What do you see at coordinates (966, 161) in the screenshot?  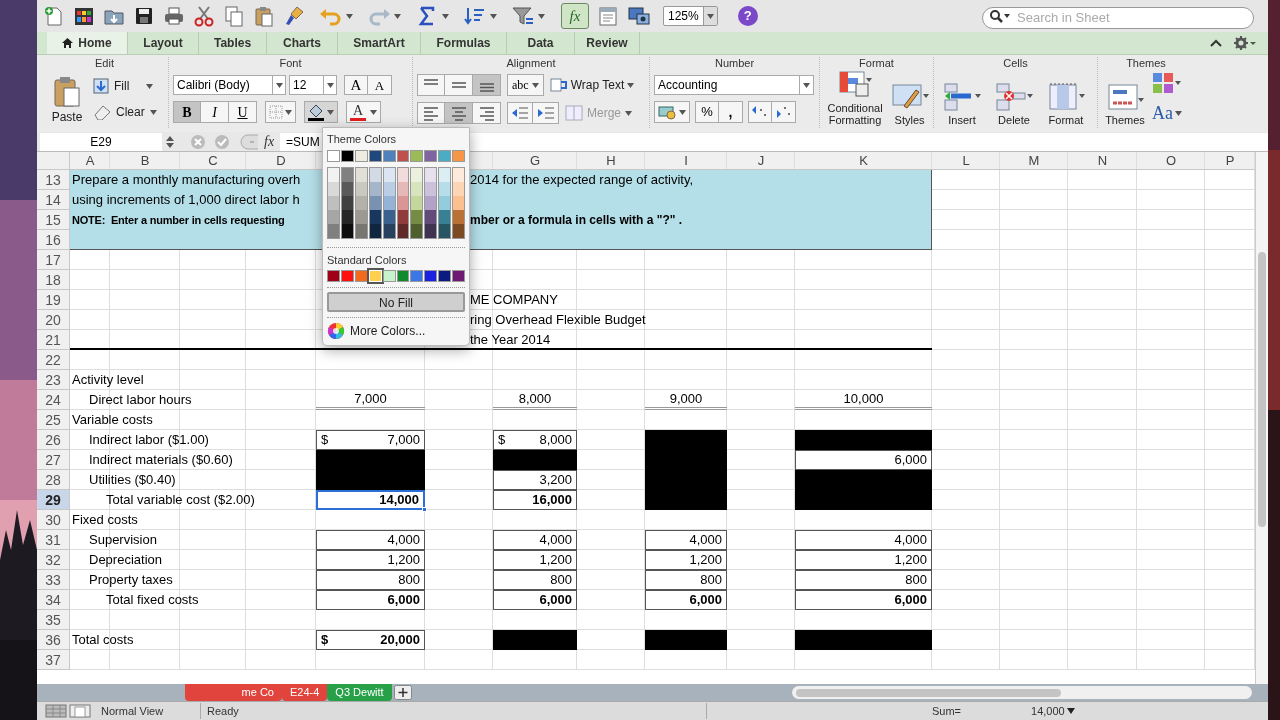 I see `column-header: L` at bounding box center [966, 161].